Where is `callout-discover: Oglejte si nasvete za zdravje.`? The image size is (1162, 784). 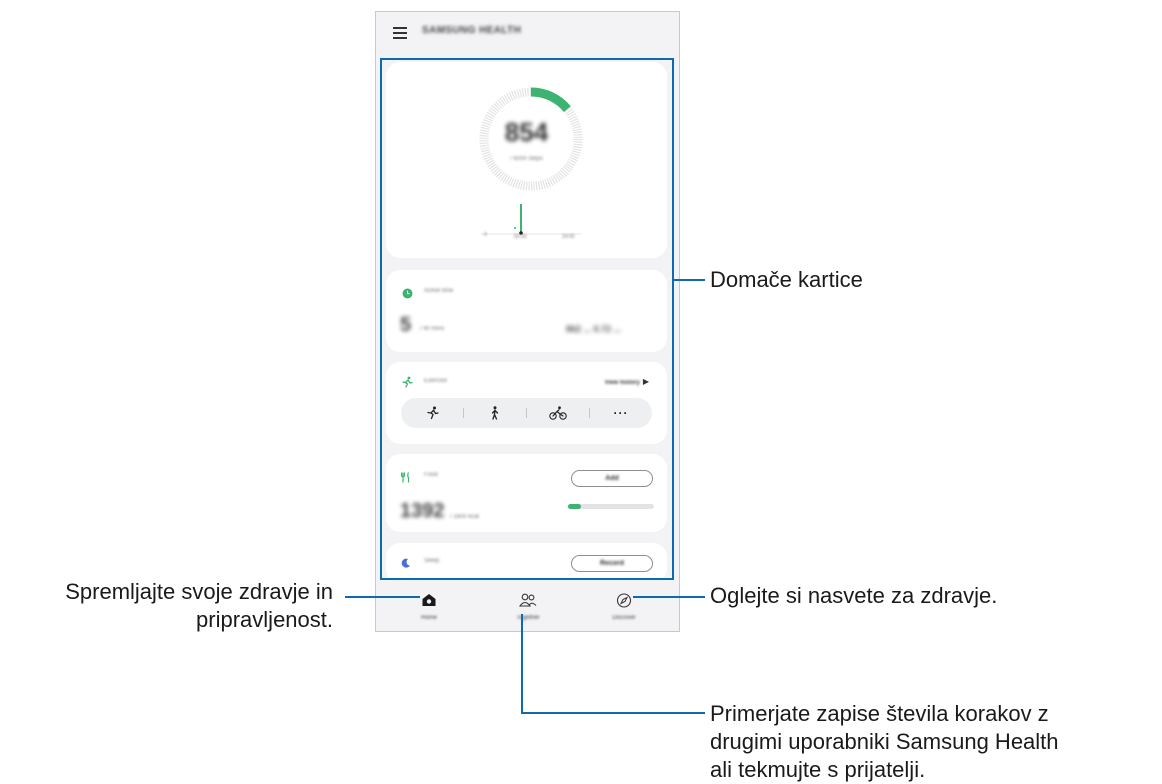
callout-discover: Oglejte si nasvete za zdravje. is located at coordinates (854, 595).